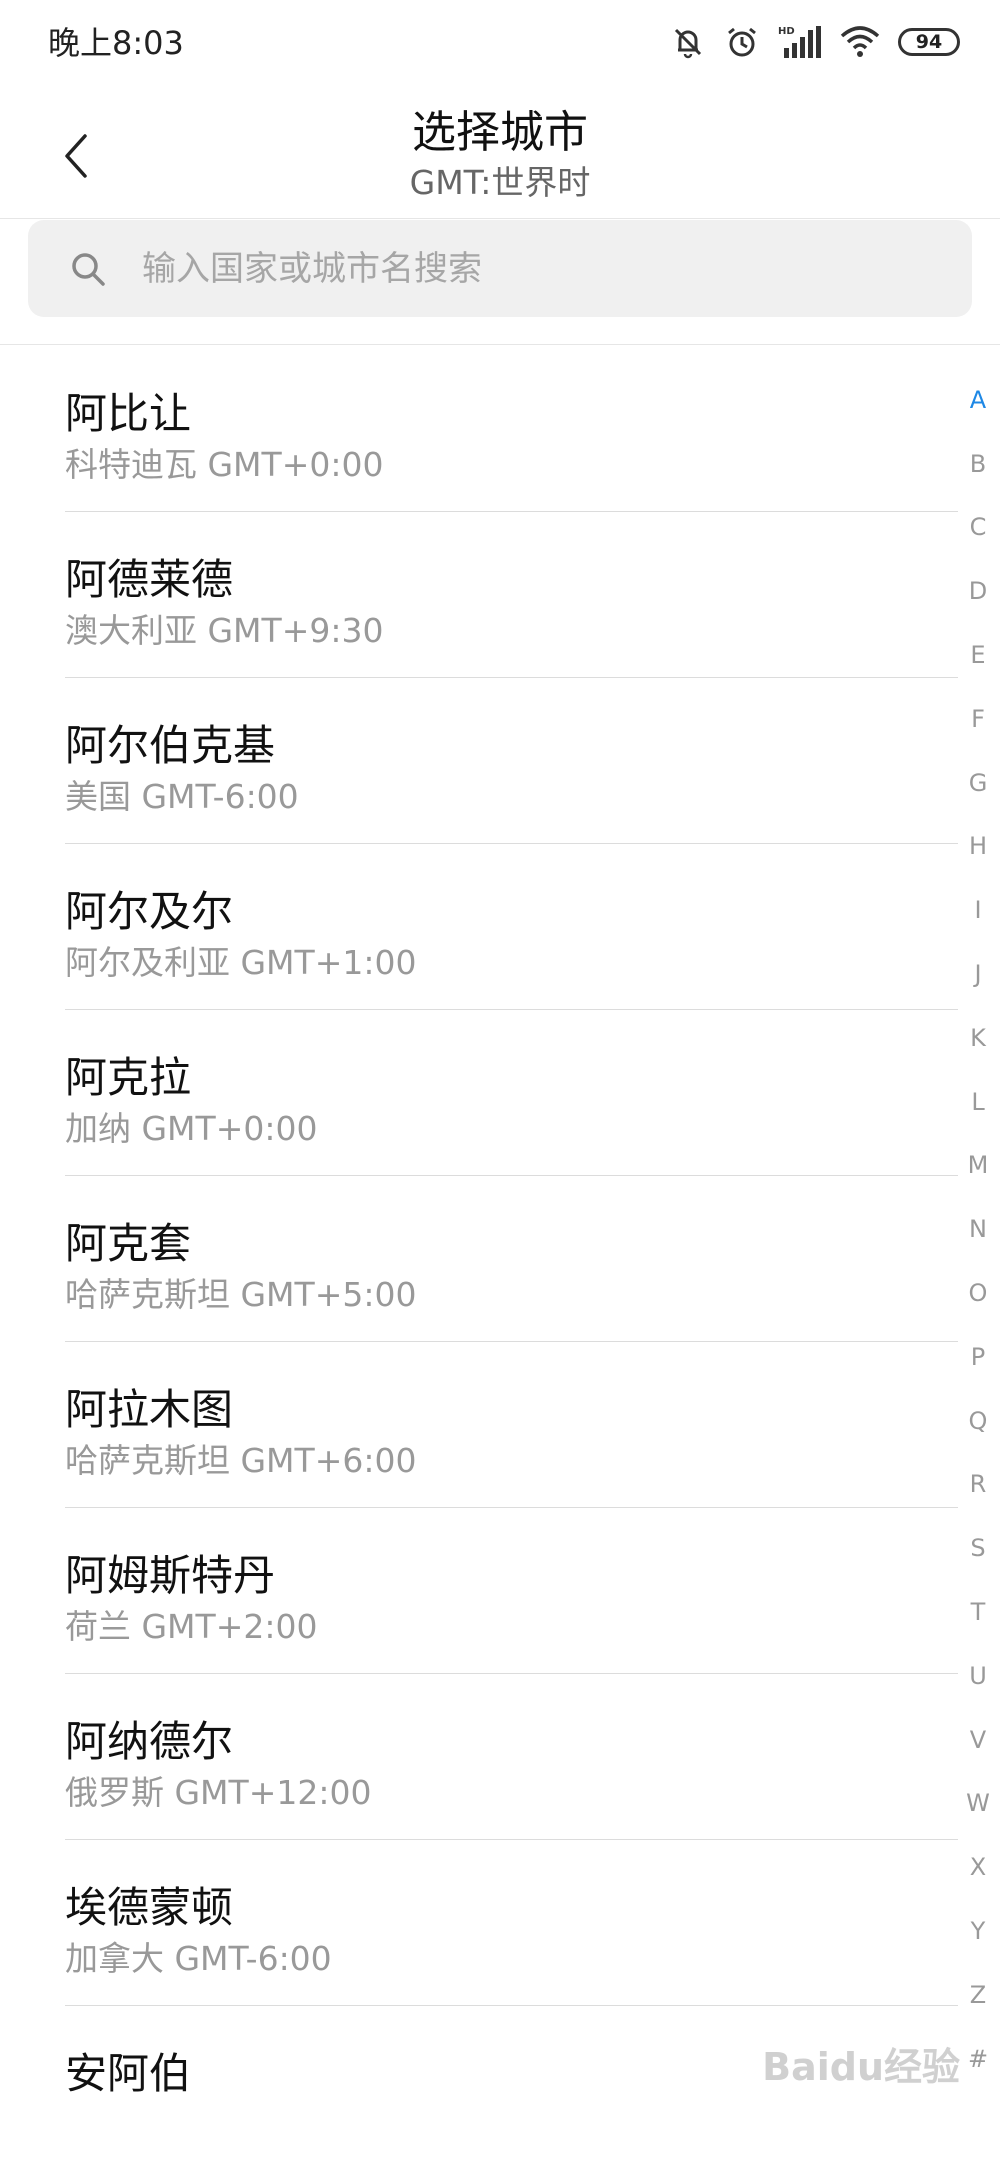 This screenshot has width=1000, height=2172. Describe the element at coordinates (742, 42) in the screenshot. I see `alarm-icon` at that location.